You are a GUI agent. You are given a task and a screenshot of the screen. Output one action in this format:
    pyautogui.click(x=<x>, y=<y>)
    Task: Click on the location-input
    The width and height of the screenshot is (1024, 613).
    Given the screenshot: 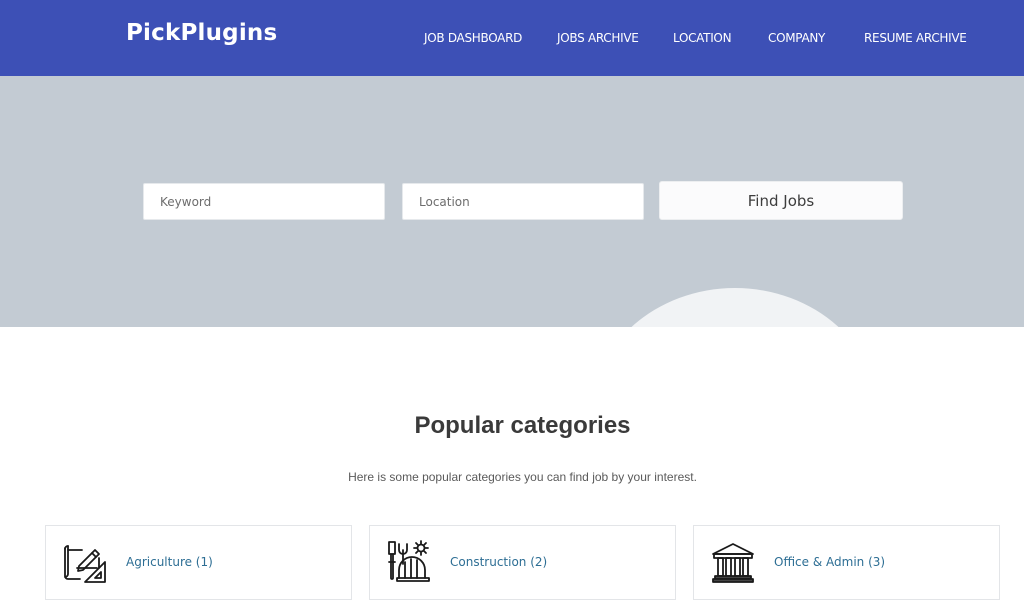 What is the action you would take?
    pyautogui.click(x=523, y=201)
    